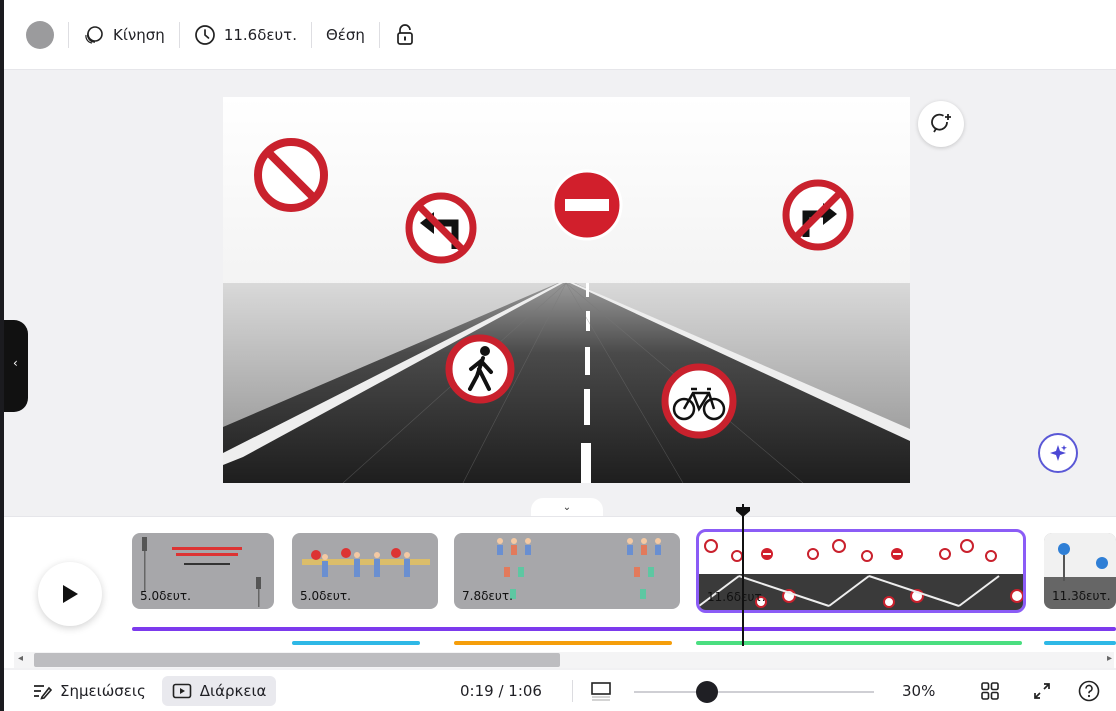  I want to click on lock-button, so click(405, 35).